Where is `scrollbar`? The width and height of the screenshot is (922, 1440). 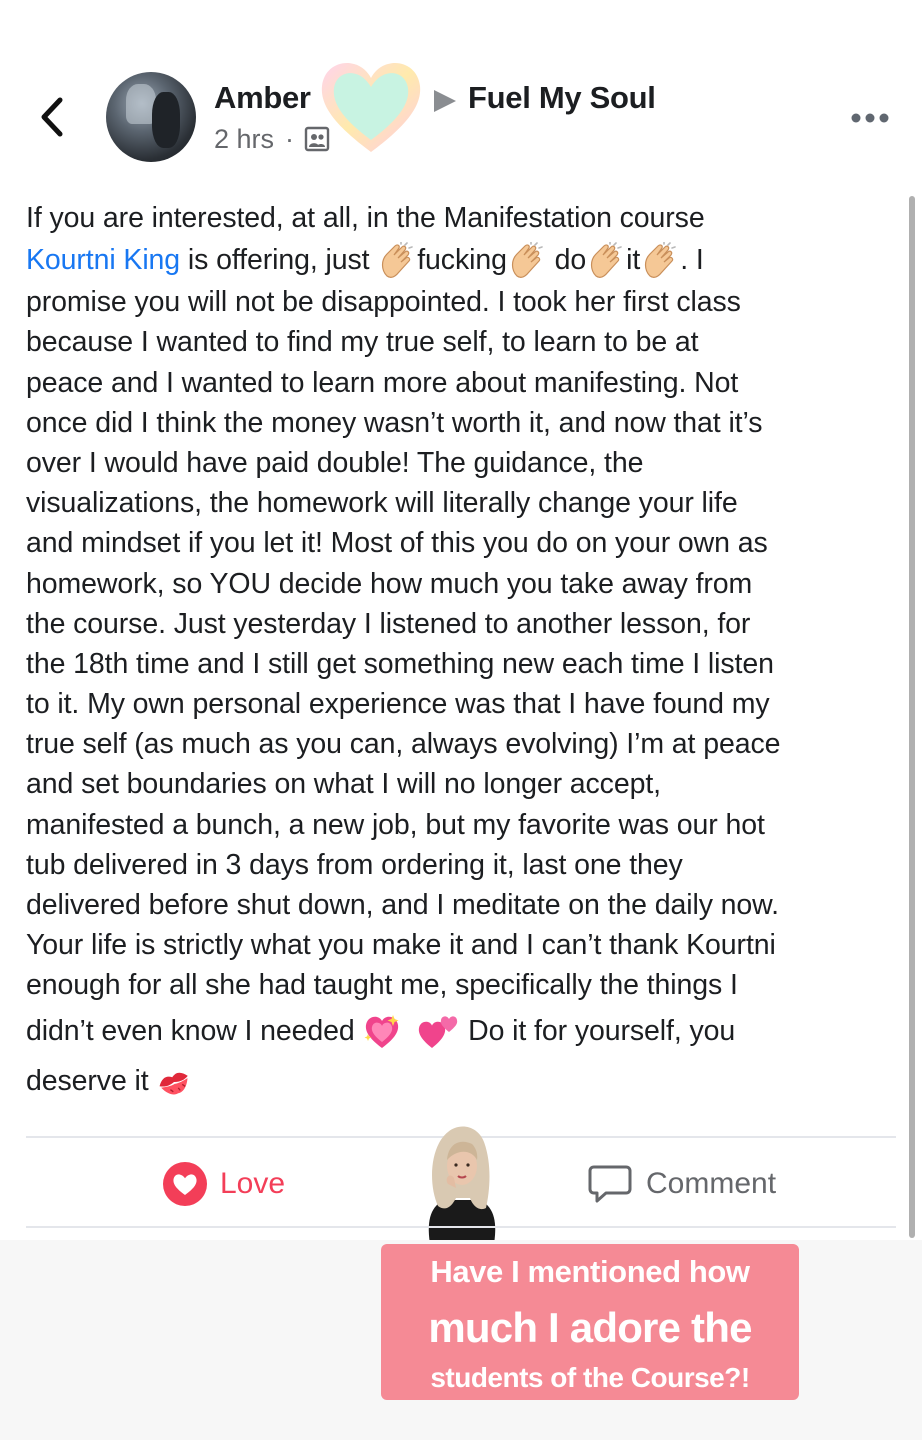
scrollbar is located at coordinates (912, 717).